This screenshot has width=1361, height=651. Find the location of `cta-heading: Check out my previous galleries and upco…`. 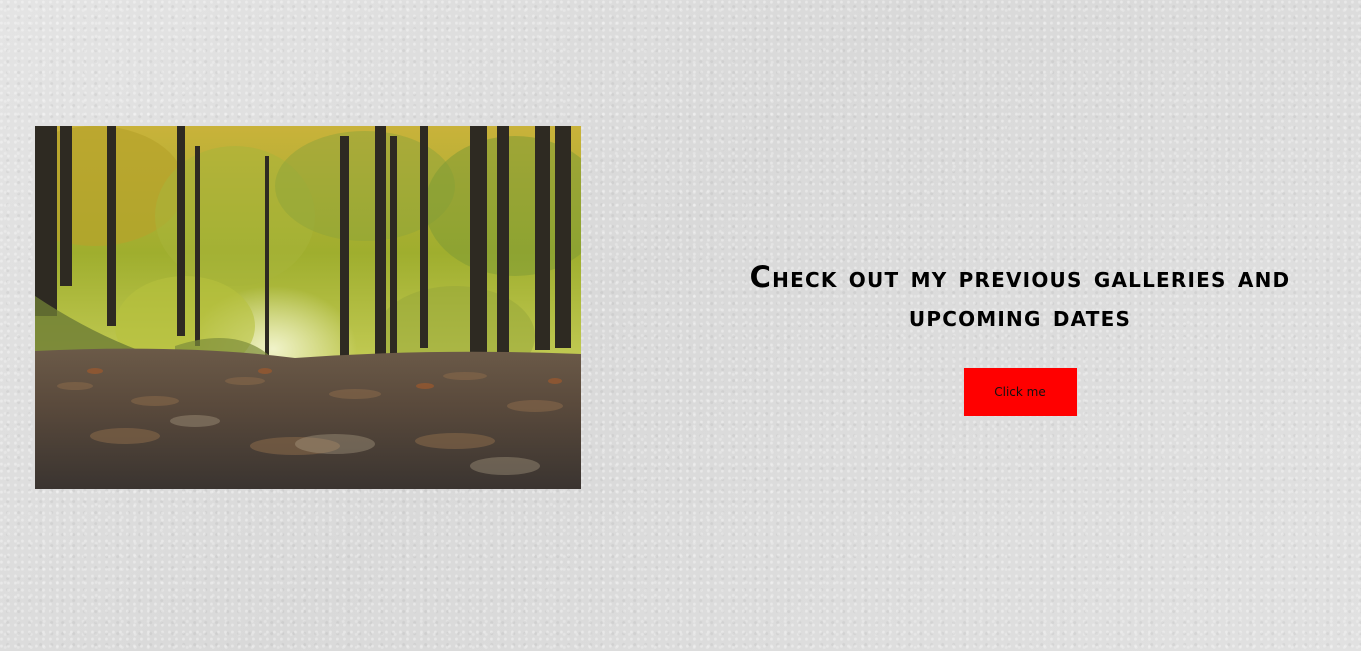

cta-heading: Check out my previous galleries and upco… is located at coordinates (1020, 296).